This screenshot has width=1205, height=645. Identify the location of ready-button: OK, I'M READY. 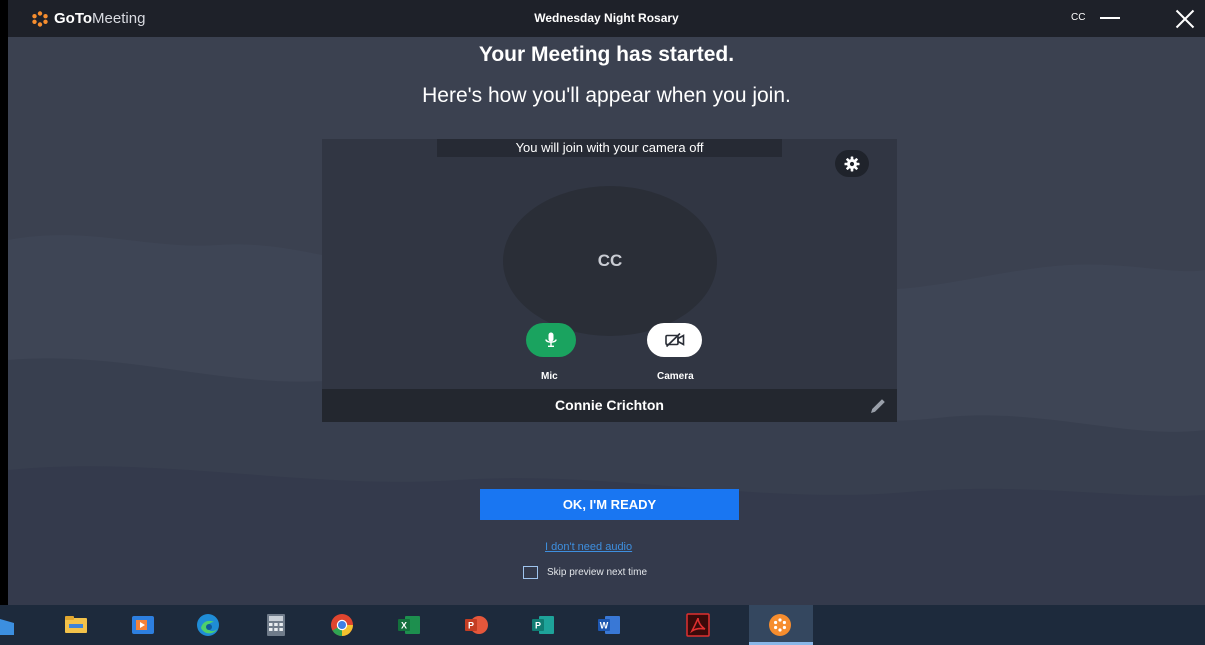
(609, 504).